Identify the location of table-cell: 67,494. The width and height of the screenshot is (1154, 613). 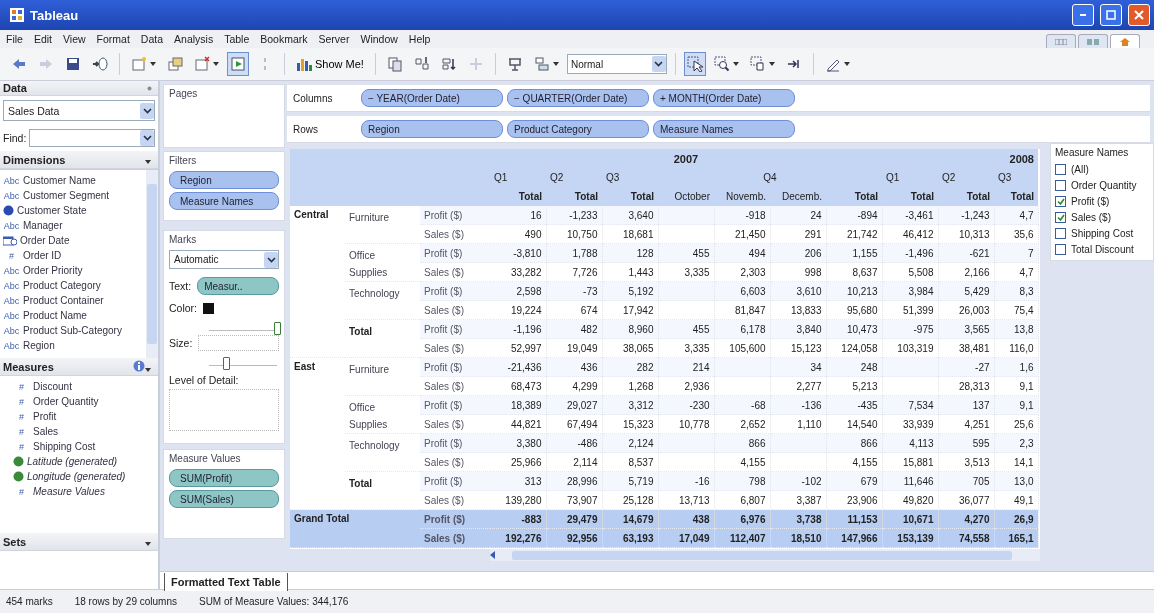
(574, 424).